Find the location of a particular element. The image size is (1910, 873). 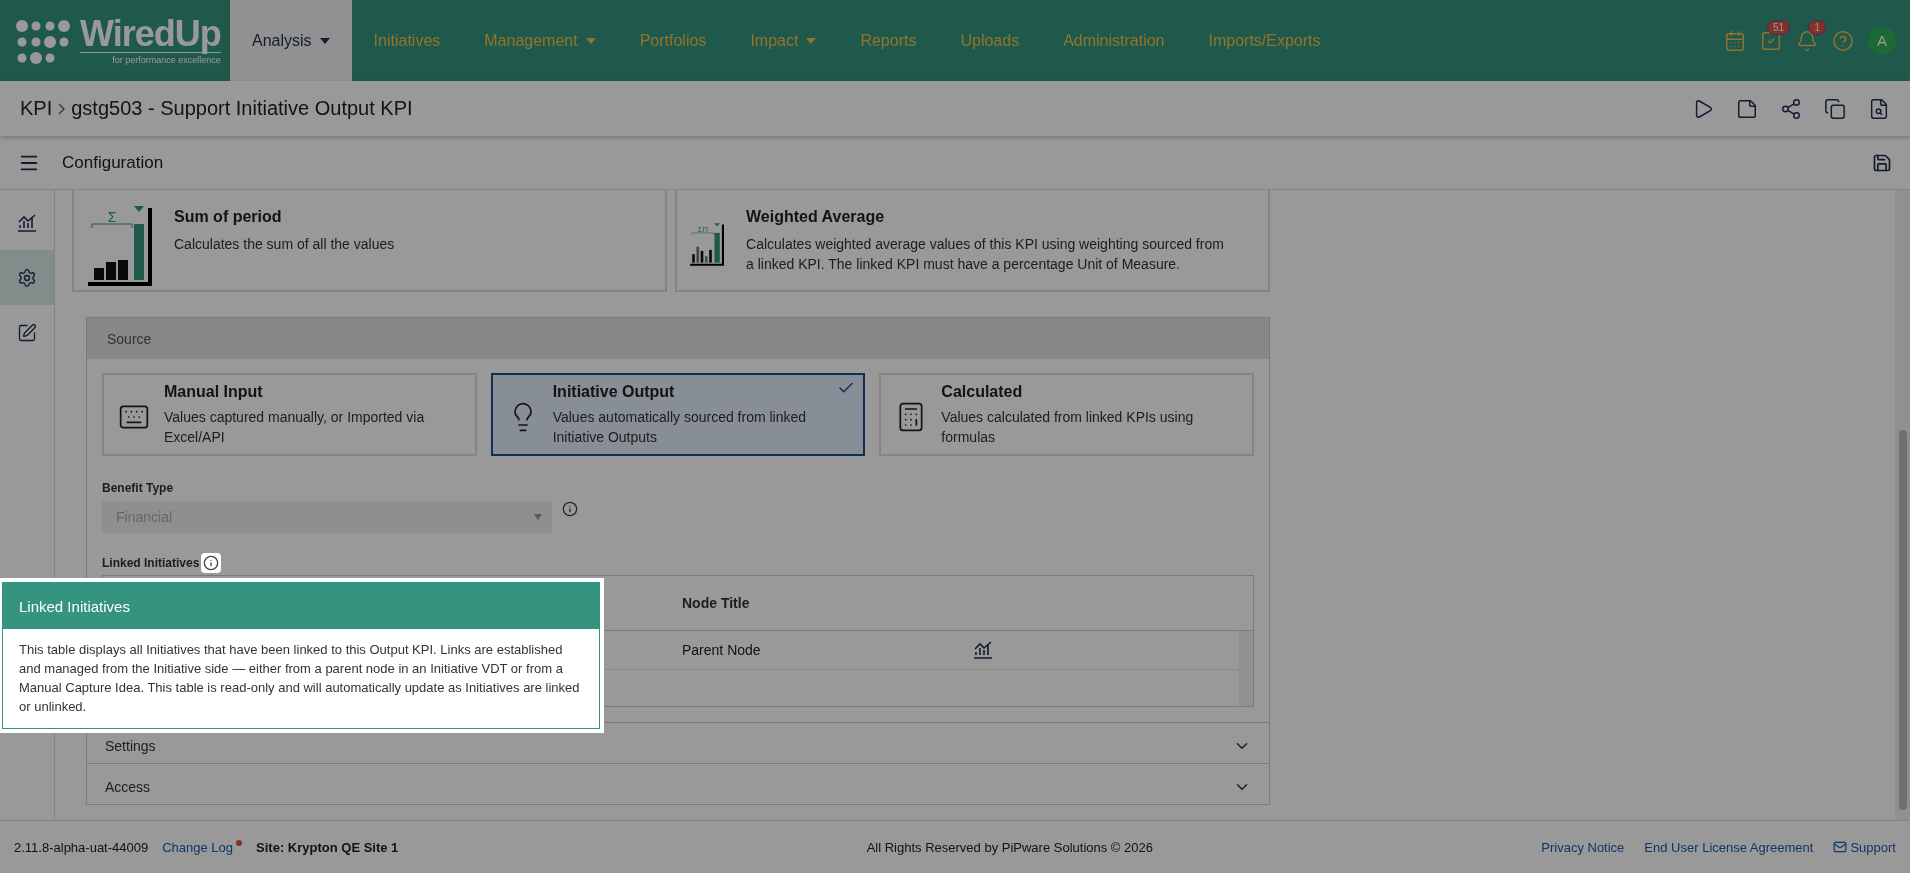

copy-icon is located at coordinates (1835, 108).